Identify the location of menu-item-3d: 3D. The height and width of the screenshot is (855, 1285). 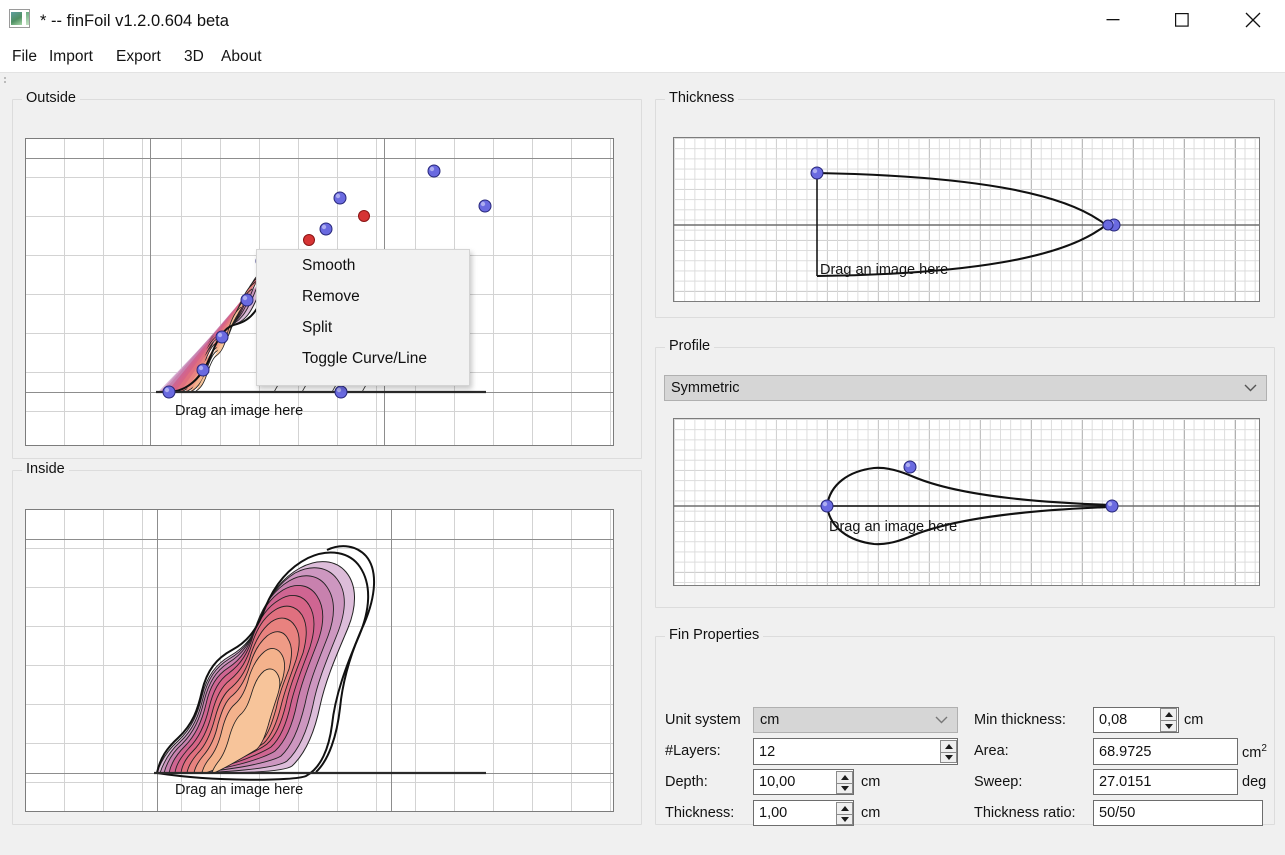
(194, 57).